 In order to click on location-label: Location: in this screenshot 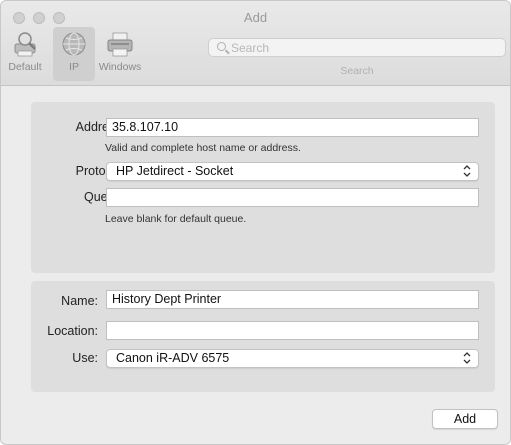, I will do `click(72, 331)`.